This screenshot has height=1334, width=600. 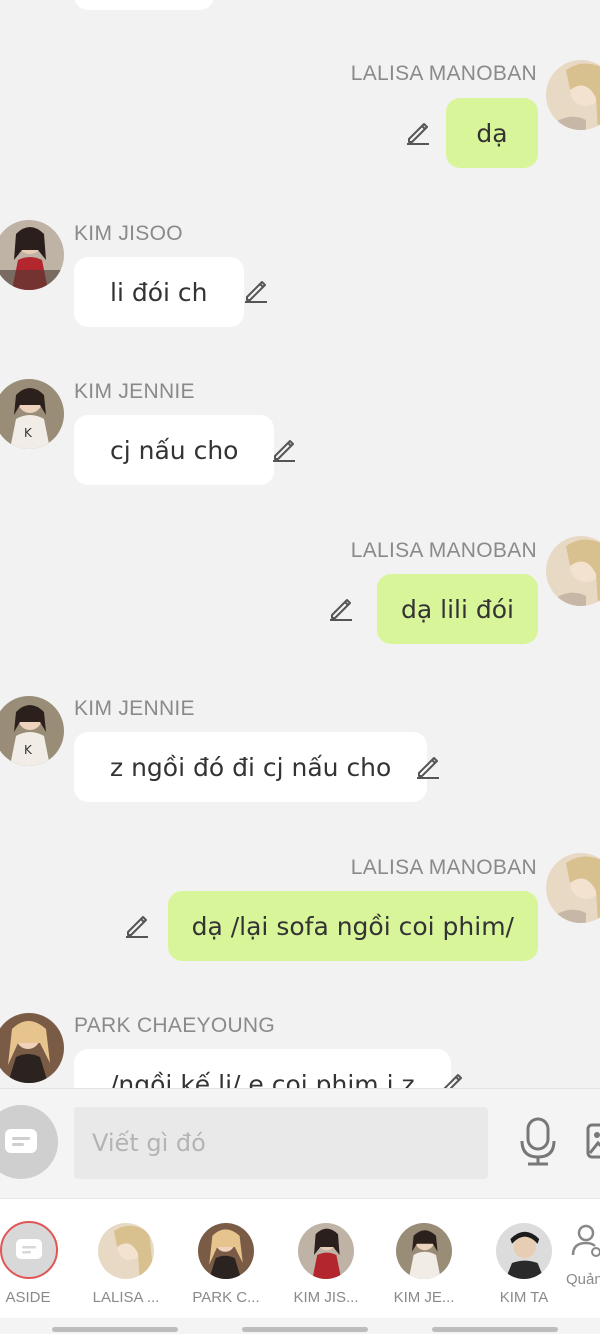 I want to click on sender-name: KIM JISOO, so click(x=128, y=233).